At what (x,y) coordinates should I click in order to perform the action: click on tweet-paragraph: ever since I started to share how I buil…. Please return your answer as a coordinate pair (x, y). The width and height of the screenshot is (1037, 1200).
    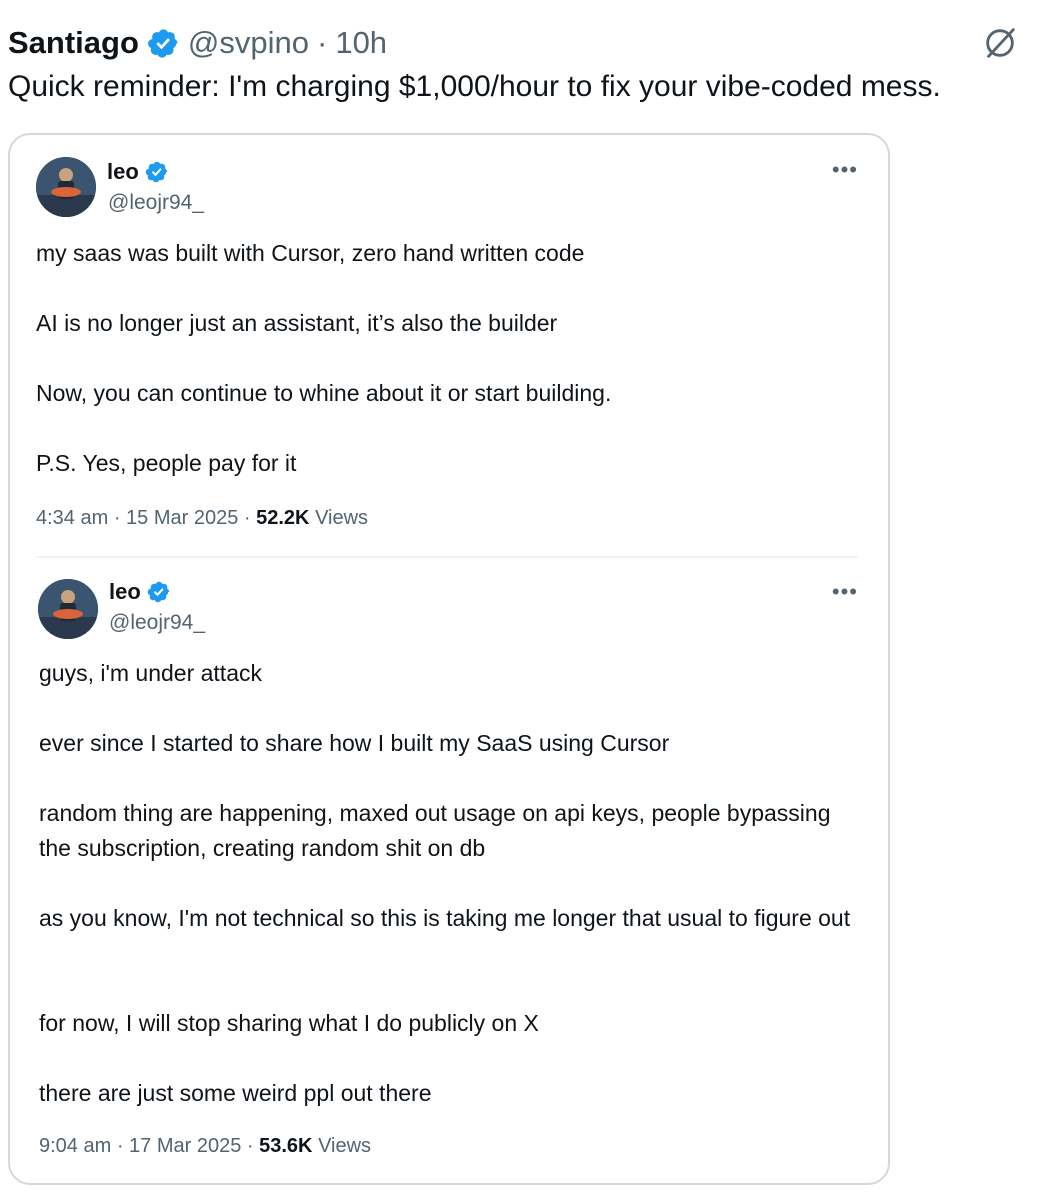
    Looking at the image, I should click on (354, 743).